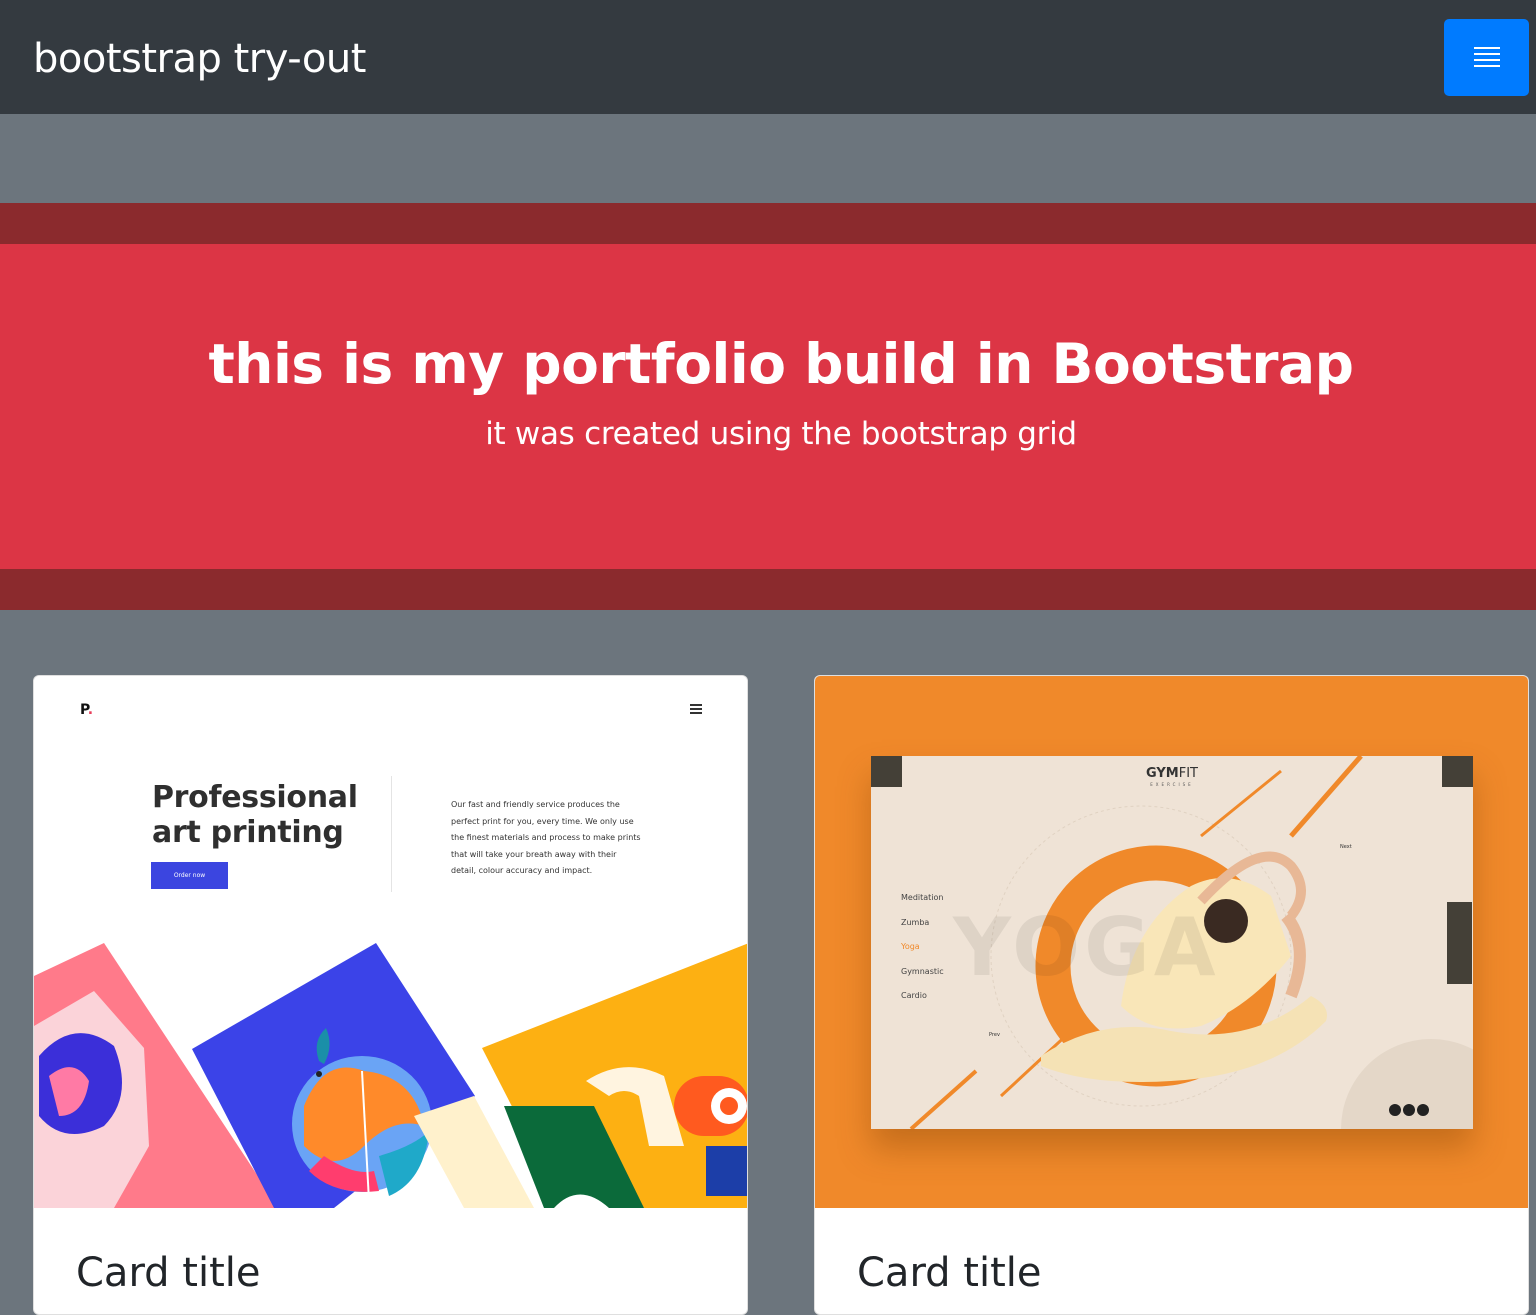  What do you see at coordinates (1171, 773) in the screenshot?
I see `gymfit-logo: GYMFIT` at bounding box center [1171, 773].